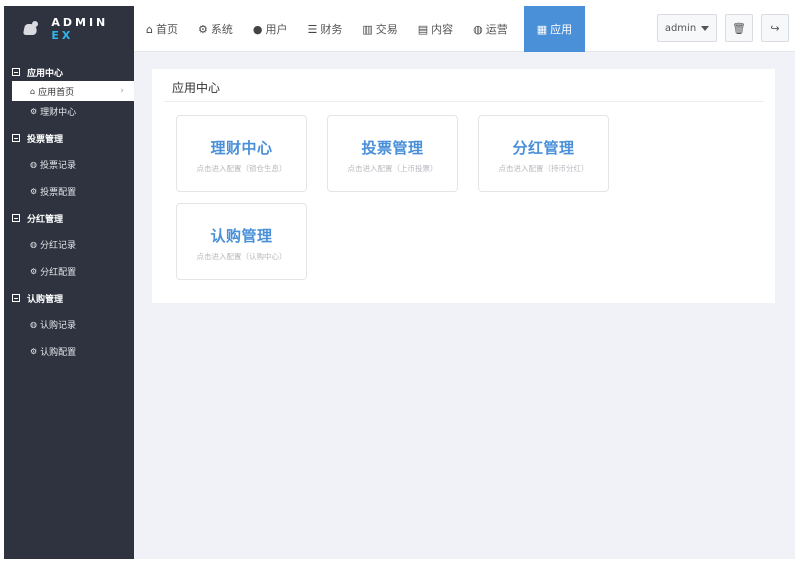 The height and width of the screenshot is (565, 800). Describe the element at coordinates (58, 112) in the screenshot. I see `sidebar-item-label: 理财中心` at that location.